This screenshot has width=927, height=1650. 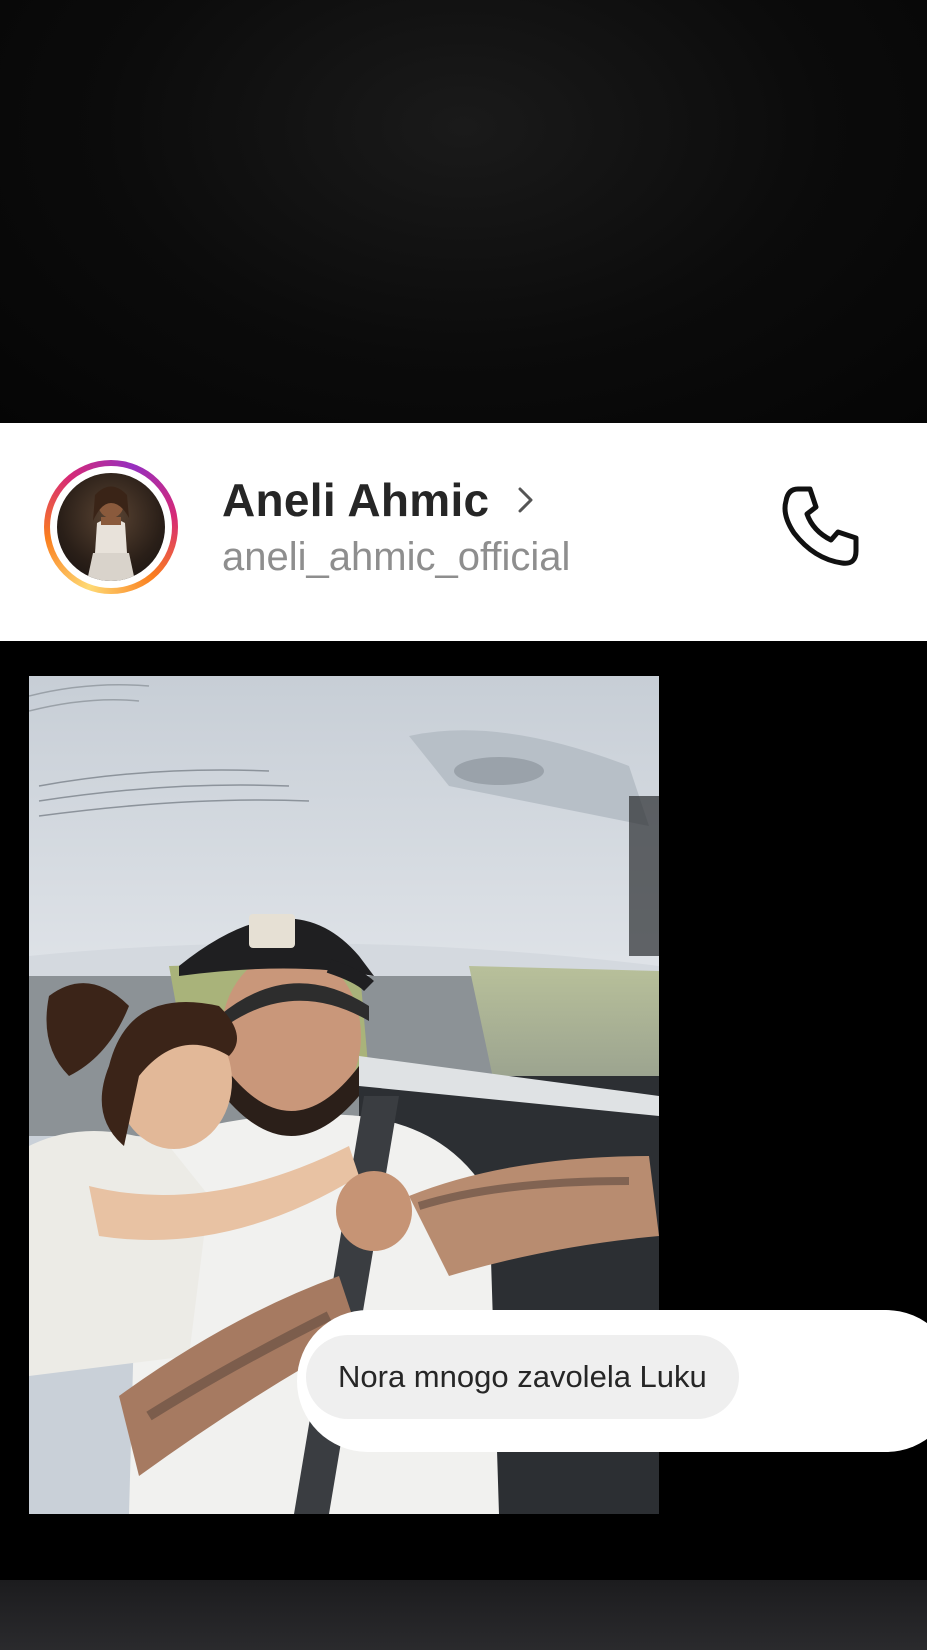 I want to click on username: aneli_ahmic_official, so click(x=396, y=557).